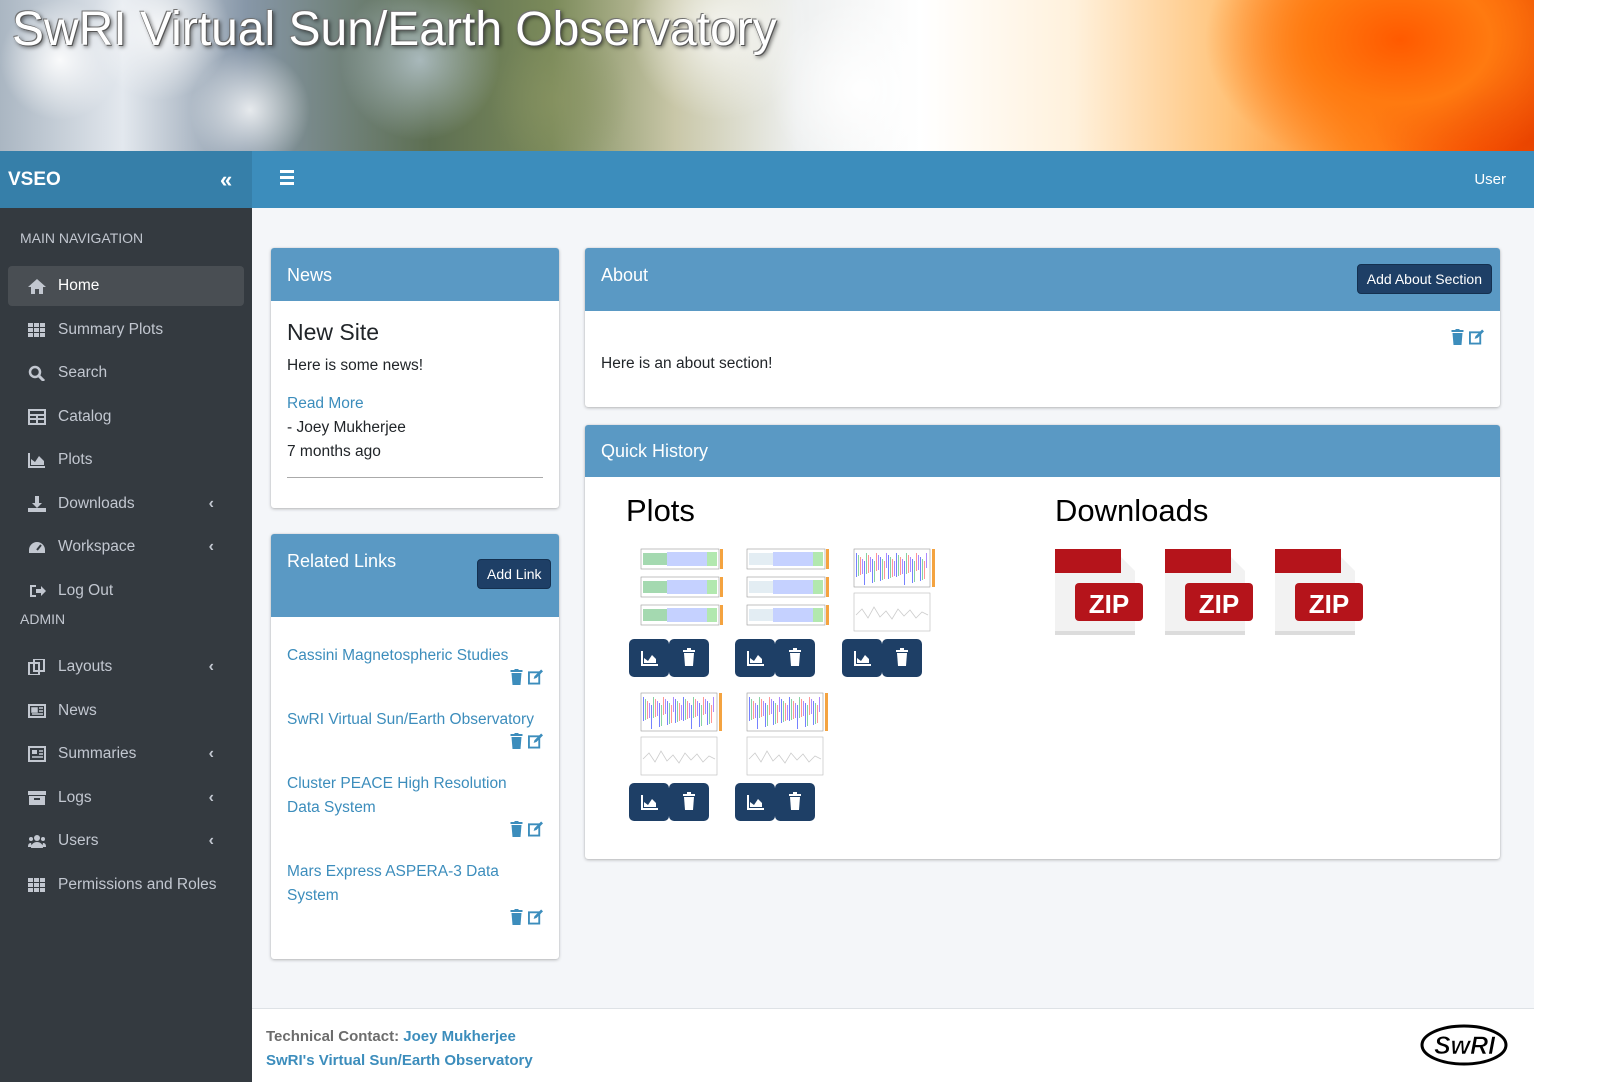  I want to click on related-link: Mars Express ASPERA-3 Data System, so click(415, 884).